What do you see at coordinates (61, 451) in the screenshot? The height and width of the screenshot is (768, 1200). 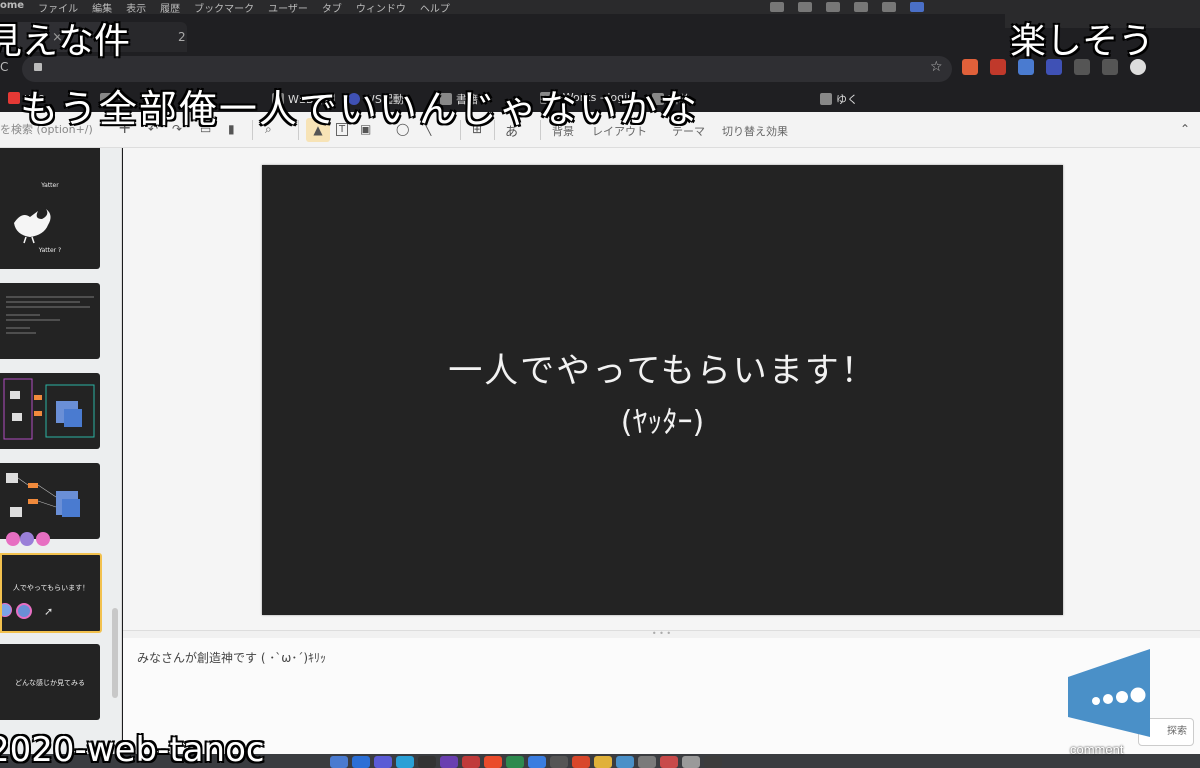 I see `slide-filmstrip: Yatter Yatter ? 人でやってもらいます！ ➚ どんな感じか見てみる` at bounding box center [61, 451].